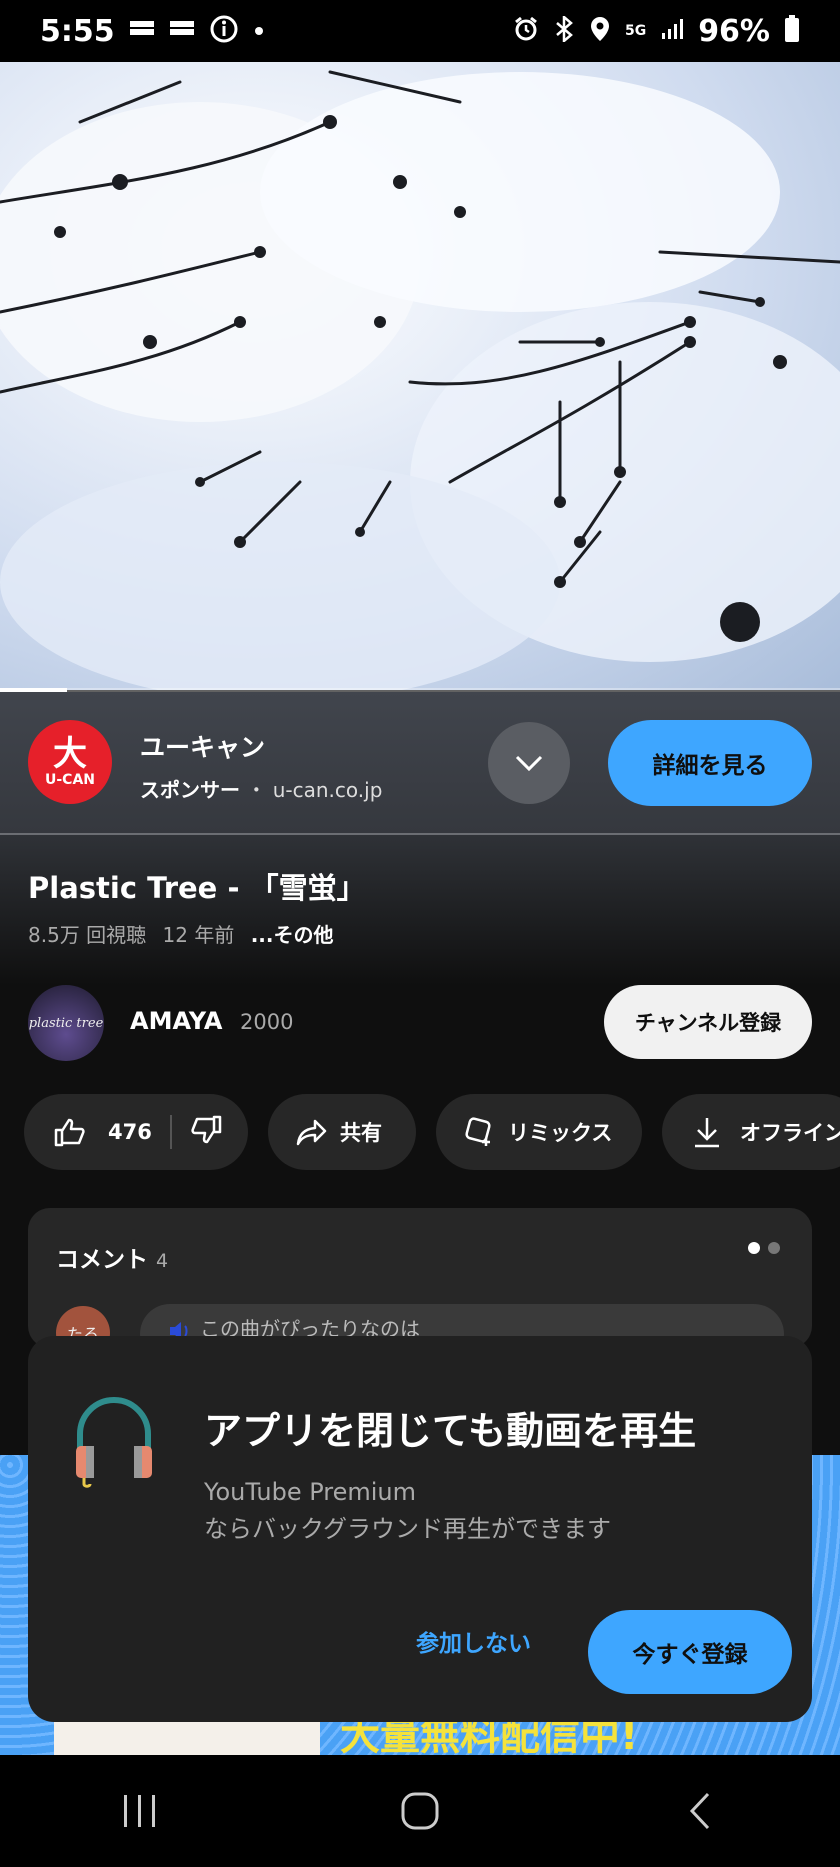 This screenshot has width=840, height=1867. I want to click on share-button: 共有, so click(342, 1132).